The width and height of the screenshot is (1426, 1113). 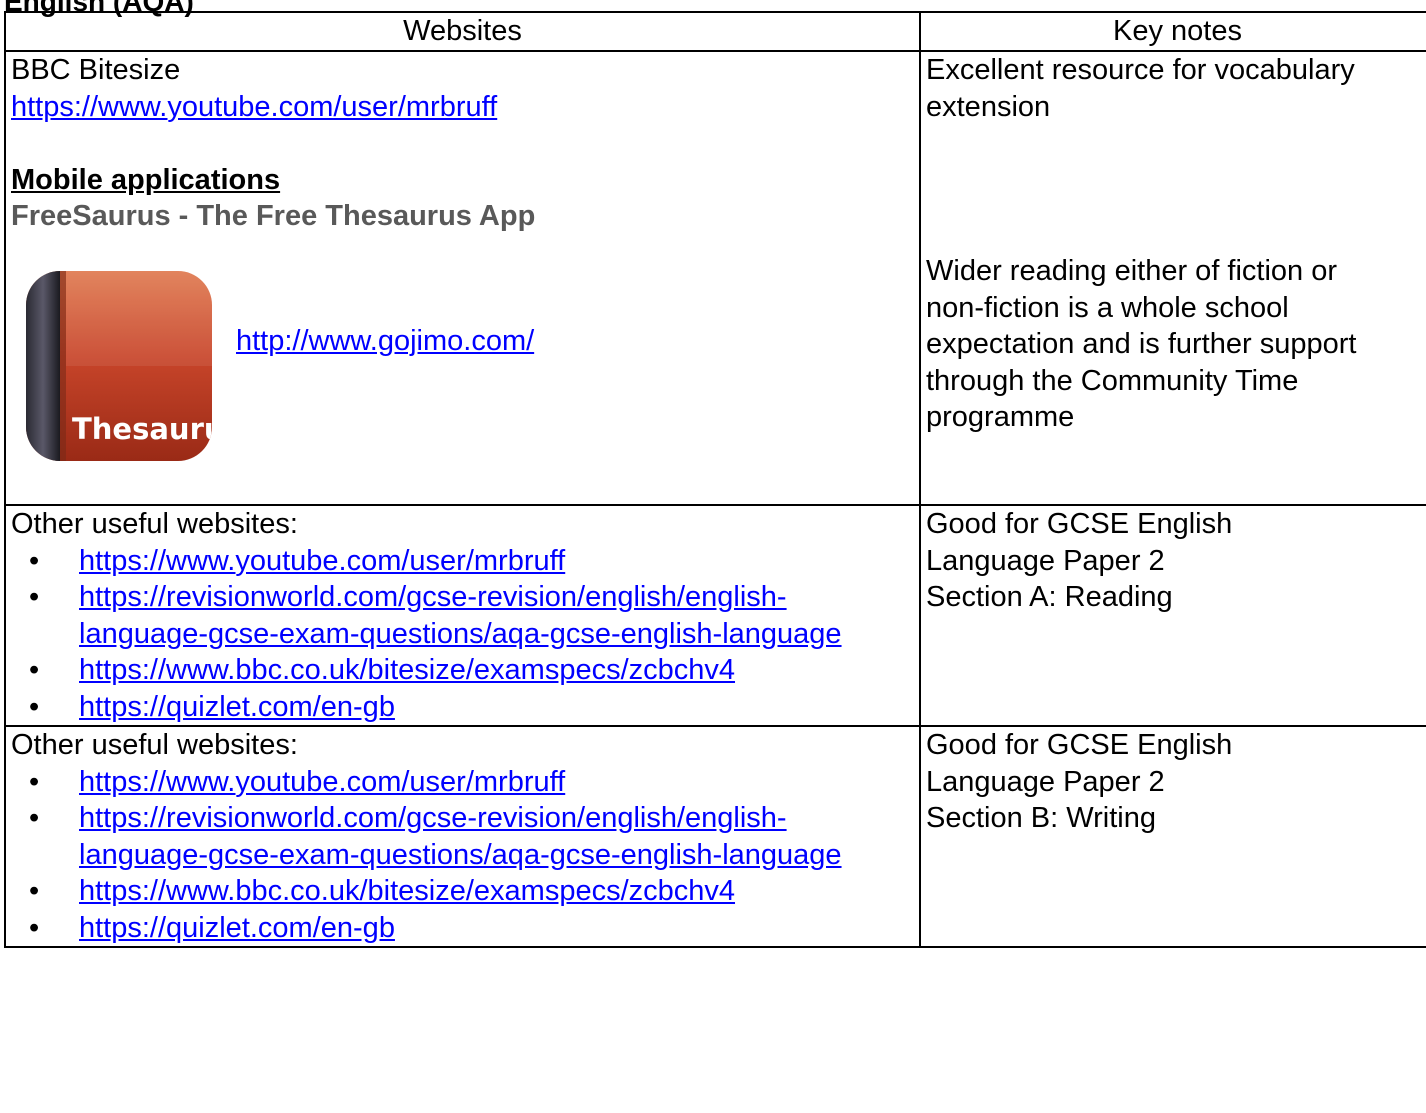 What do you see at coordinates (465, 107) in the screenshot?
I see `site-link: https://www.youtube.com/user/mrbruff` at bounding box center [465, 107].